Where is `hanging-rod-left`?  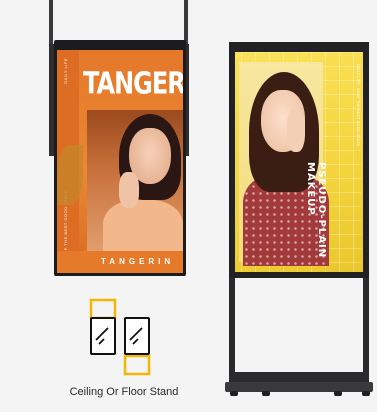
hanging-rod-left is located at coordinates (51, 25).